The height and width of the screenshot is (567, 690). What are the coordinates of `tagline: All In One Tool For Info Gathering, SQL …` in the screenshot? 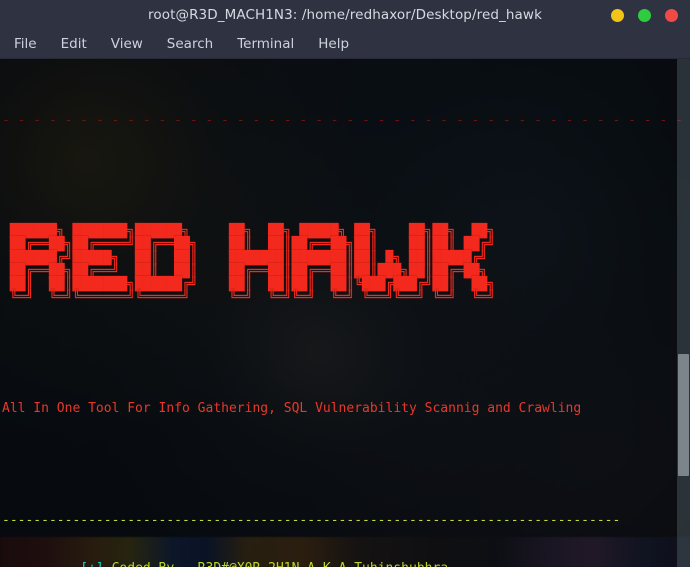 It's located at (292, 408).